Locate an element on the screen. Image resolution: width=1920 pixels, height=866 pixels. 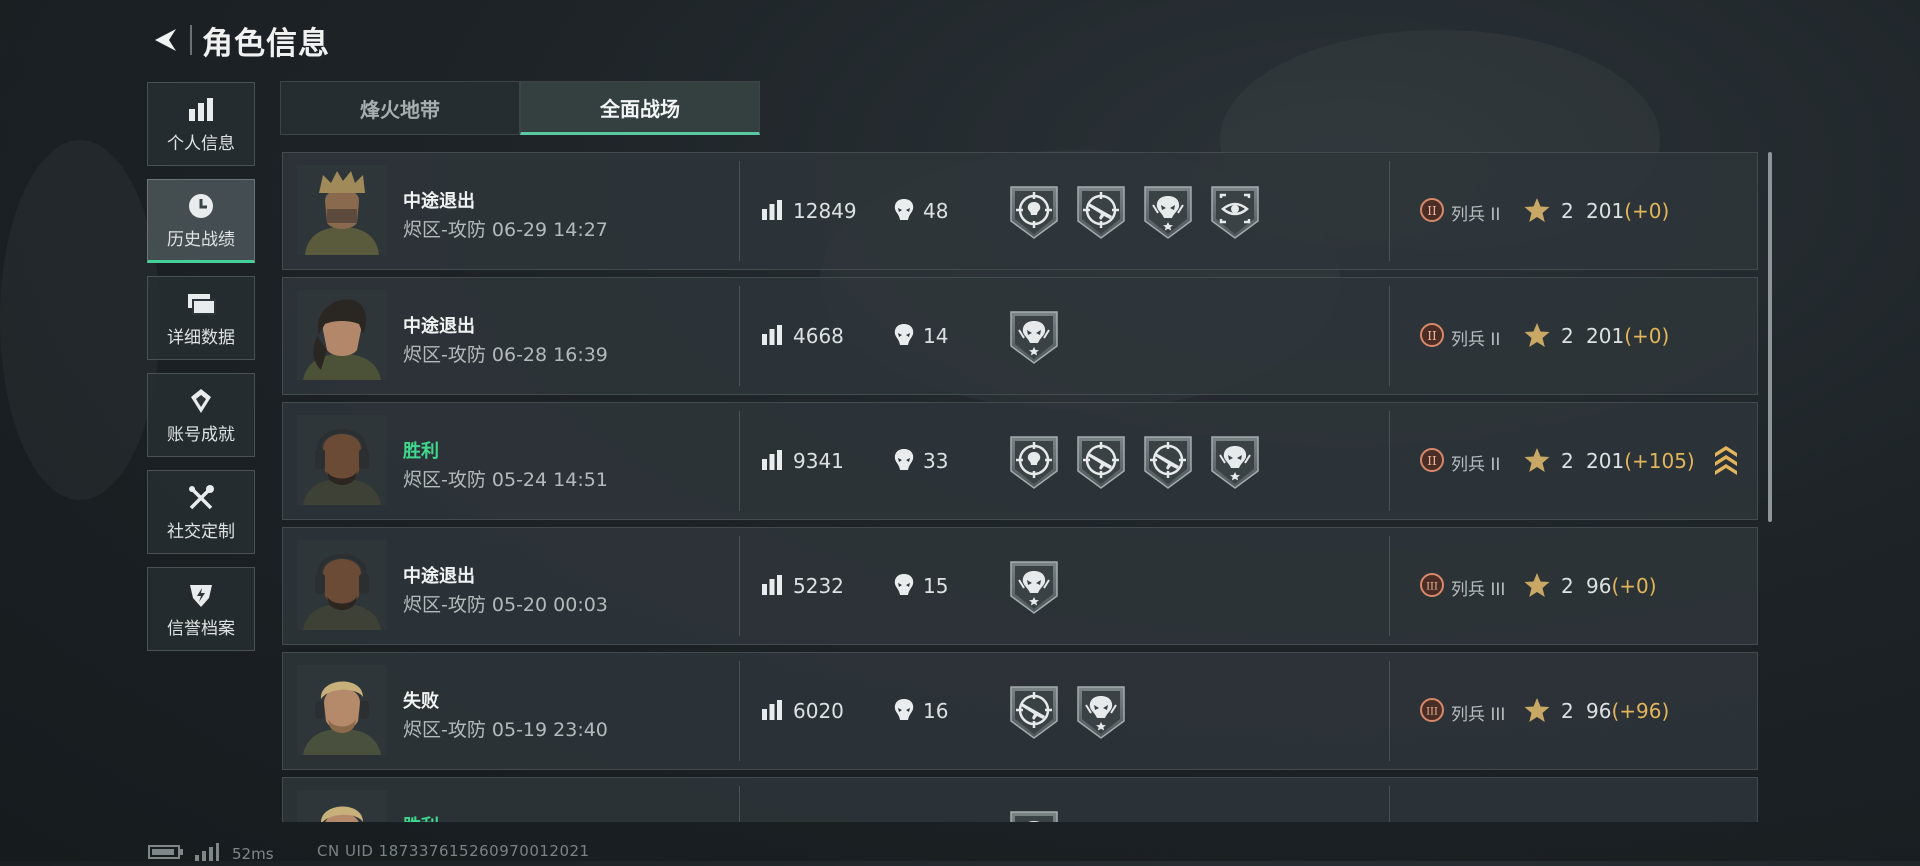
sidebar-item-label: 详细数据 is located at coordinates (201, 337).